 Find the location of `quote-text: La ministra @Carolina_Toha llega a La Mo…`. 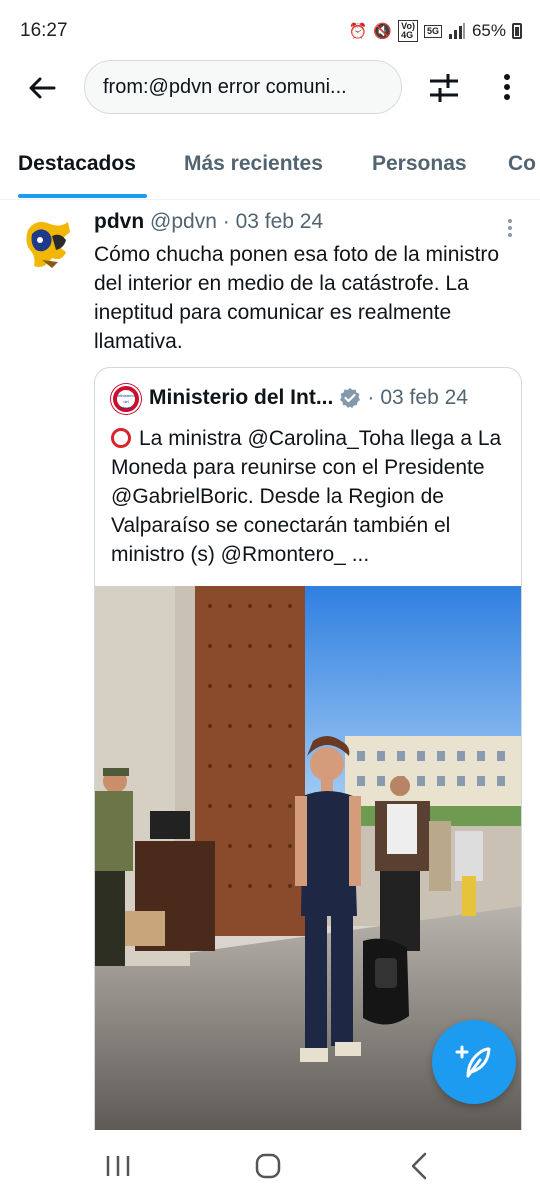

quote-text: La ministra @Carolina_Toha llega a La Mo… is located at coordinates (311, 496).